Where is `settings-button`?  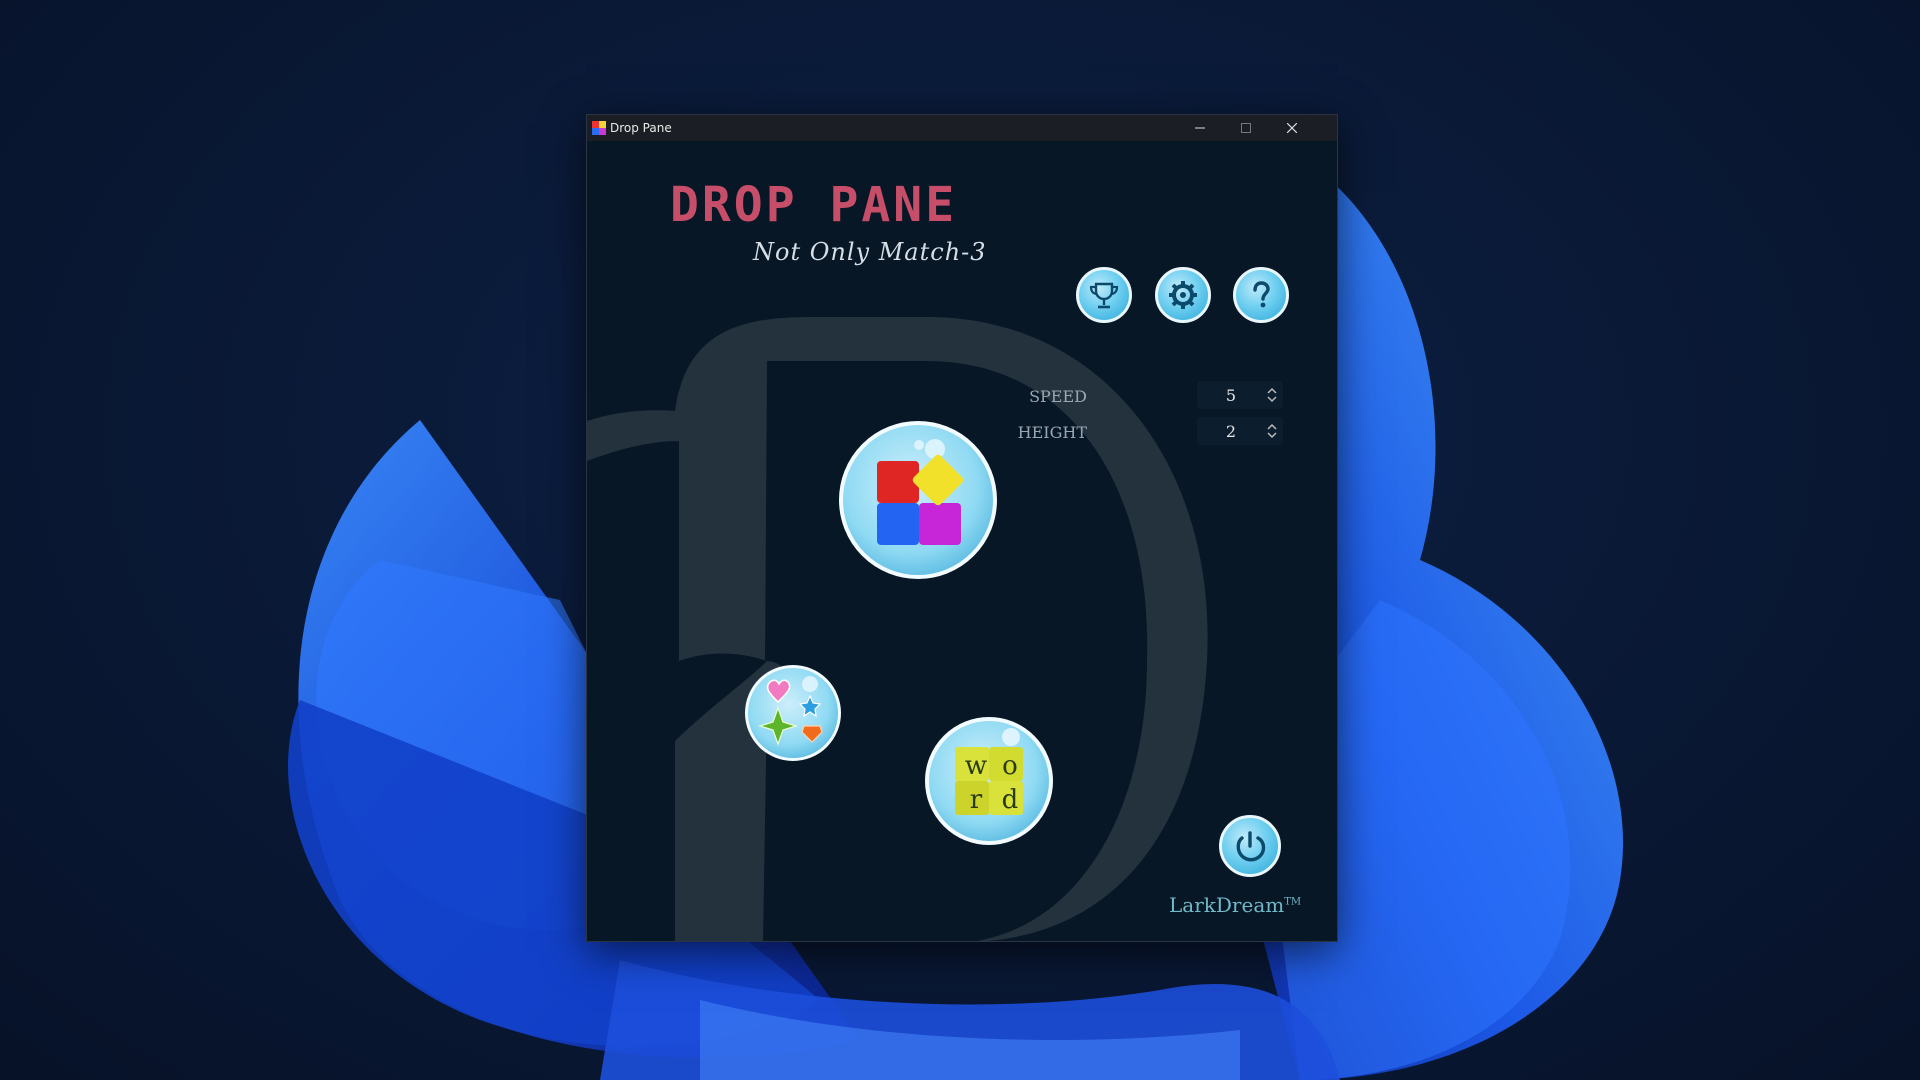
settings-button is located at coordinates (1183, 295).